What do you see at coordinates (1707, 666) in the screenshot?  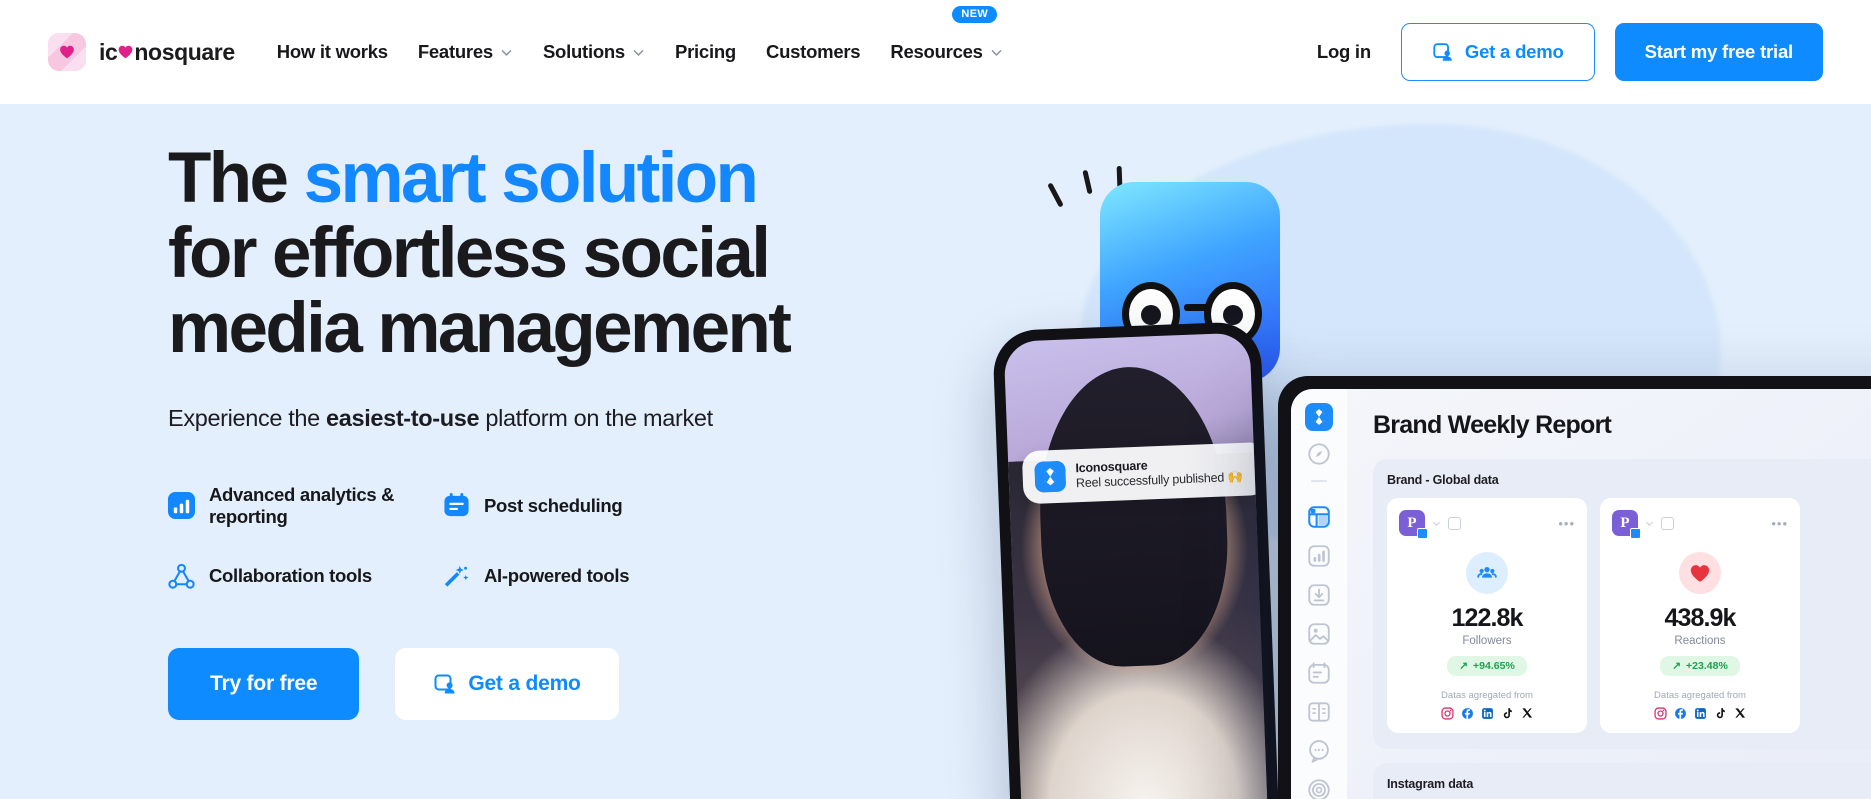 I see `trend-value: +23.48%` at bounding box center [1707, 666].